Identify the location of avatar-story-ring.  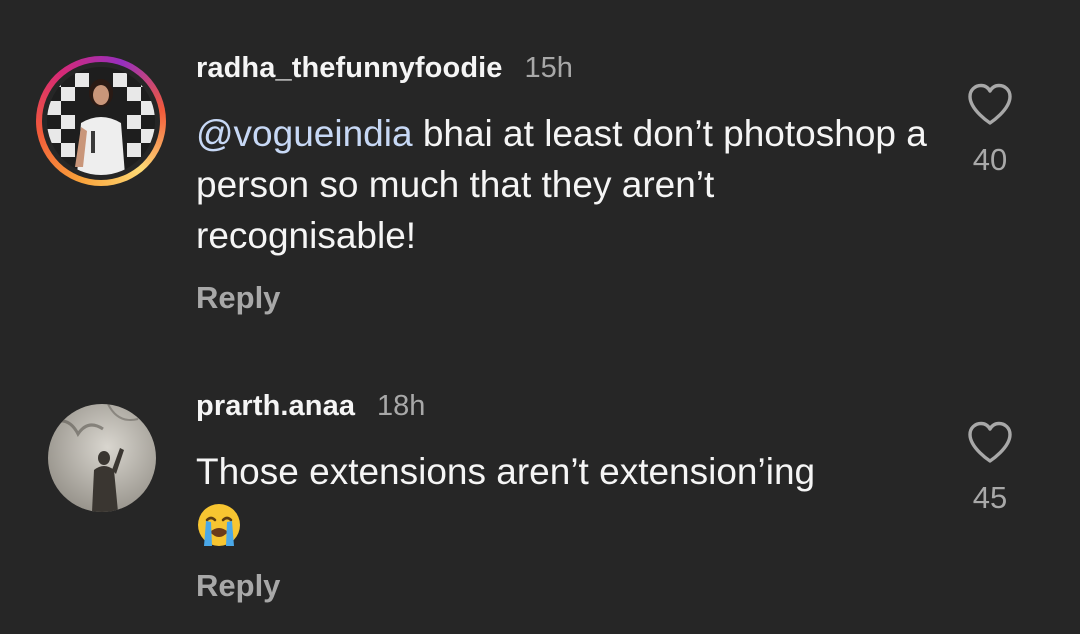
(101, 121).